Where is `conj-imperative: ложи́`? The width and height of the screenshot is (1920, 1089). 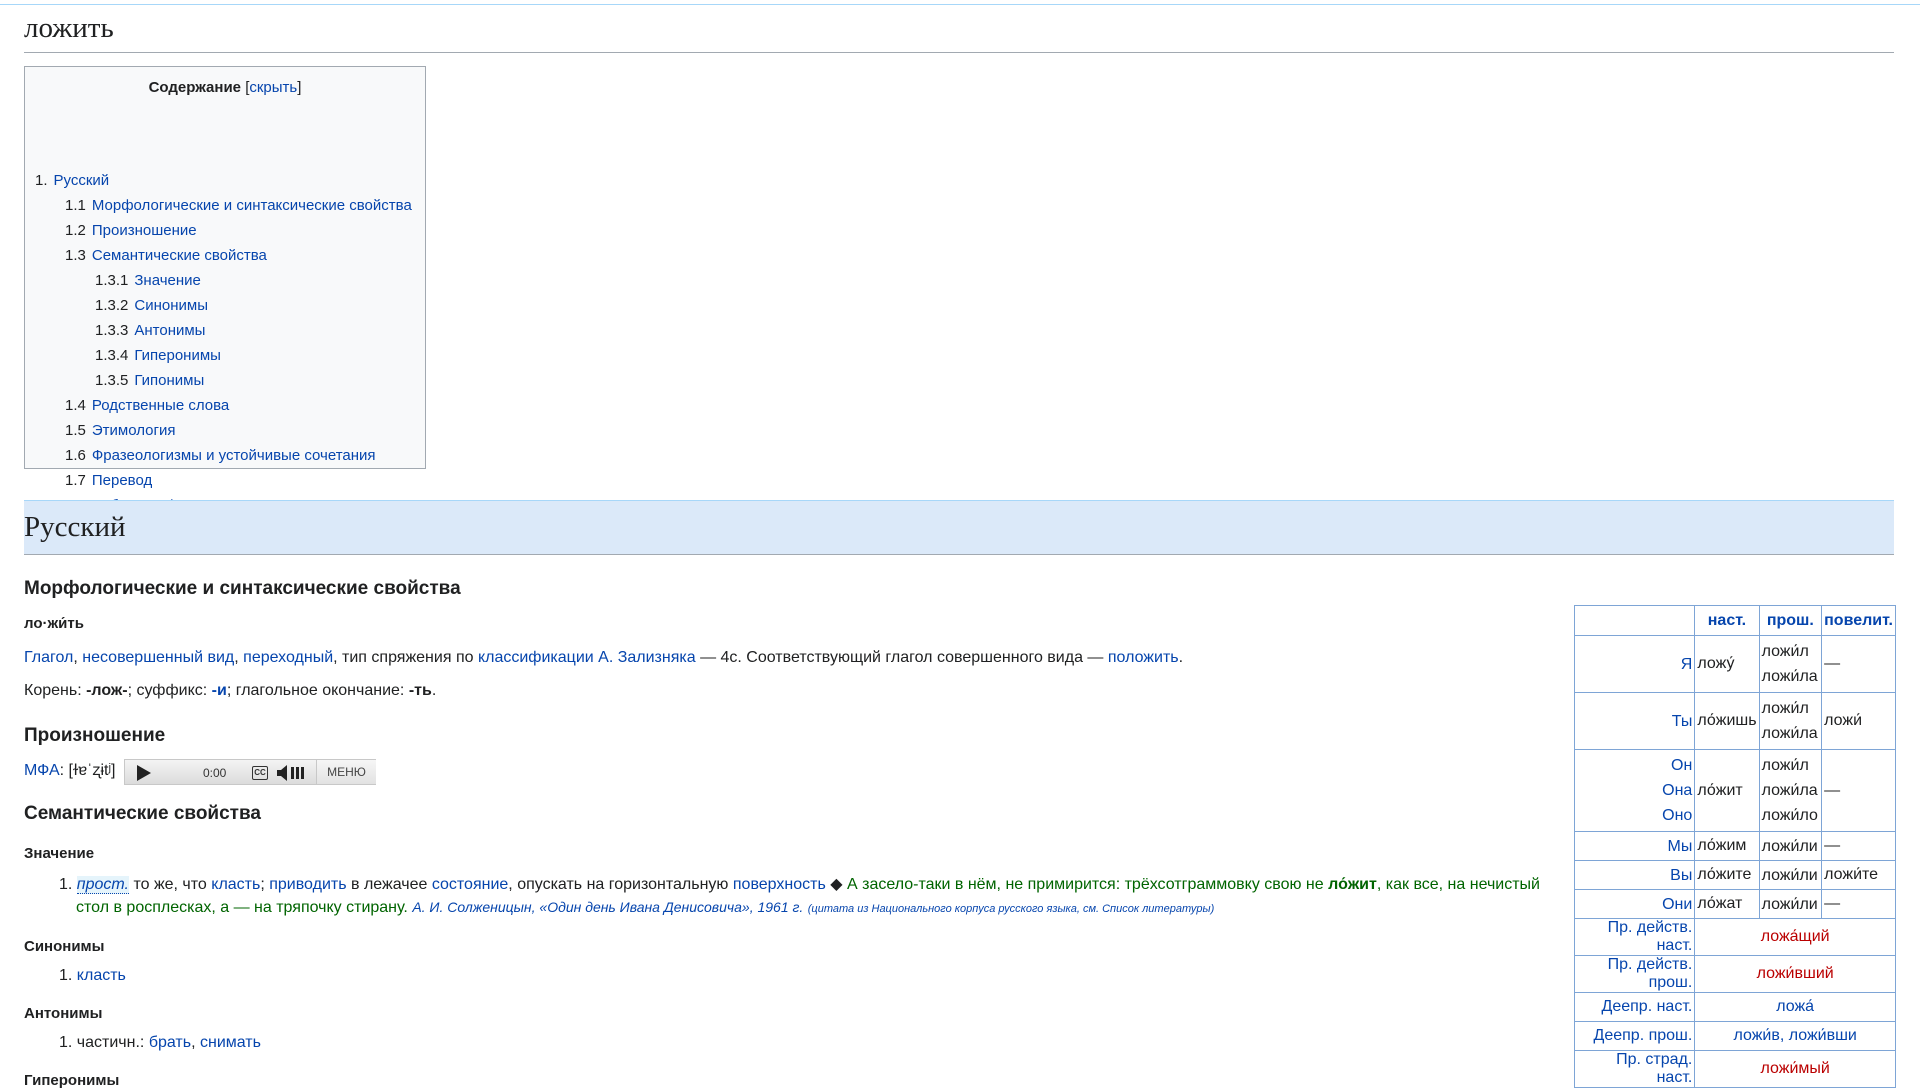 conj-imperative: ложи́ is located at coordinates (1858, 721).